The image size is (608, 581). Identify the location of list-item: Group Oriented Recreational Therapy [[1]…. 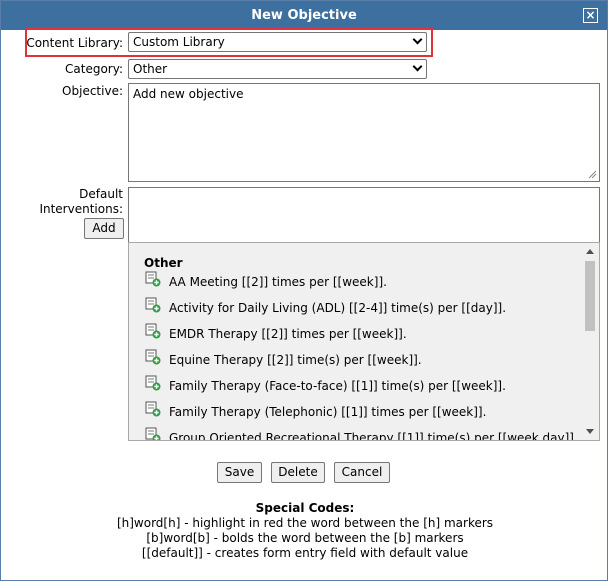
(359, 434).